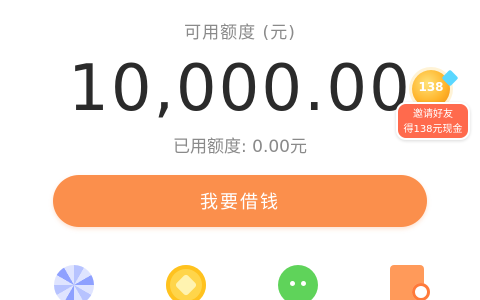  I want to click on badge-number: 138, so click(431, 87).